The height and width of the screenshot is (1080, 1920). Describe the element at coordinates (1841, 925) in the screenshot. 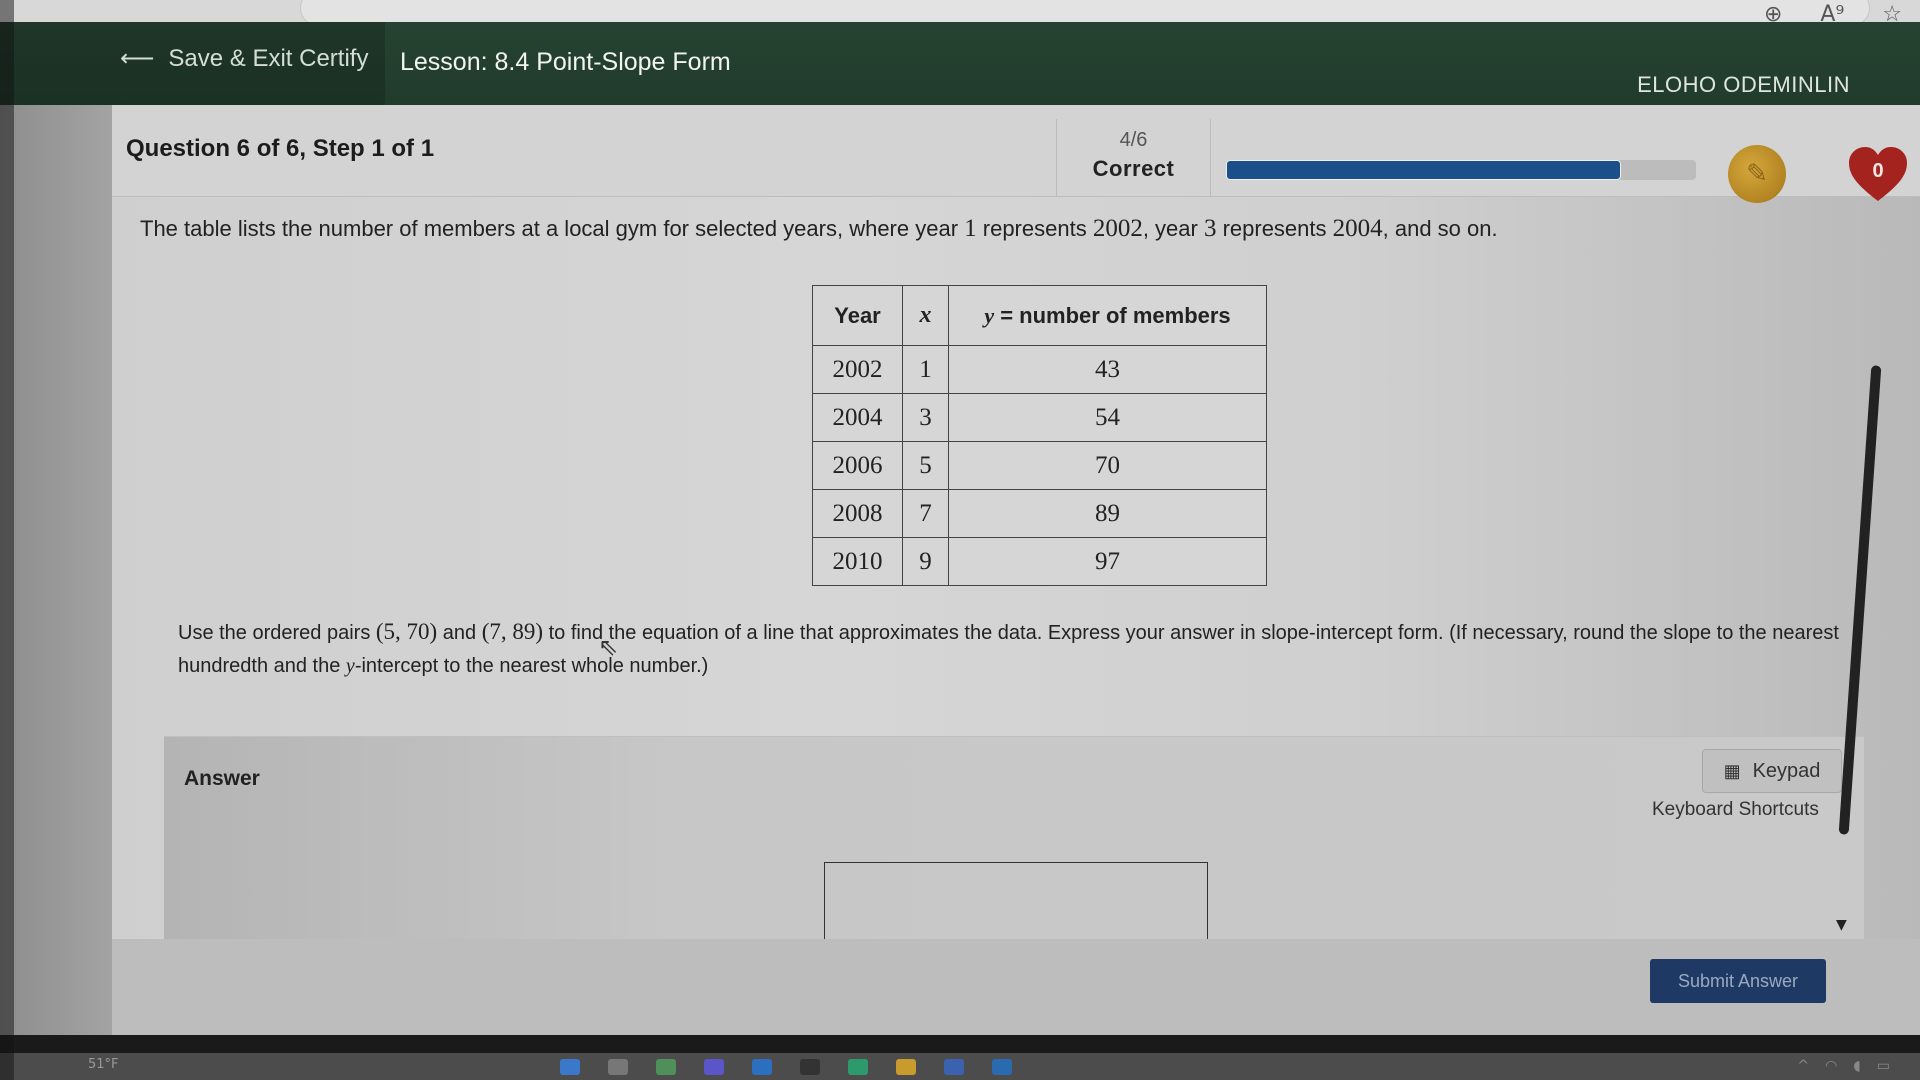

I see `scroll-down-arrow-icon: ▼` at that location.